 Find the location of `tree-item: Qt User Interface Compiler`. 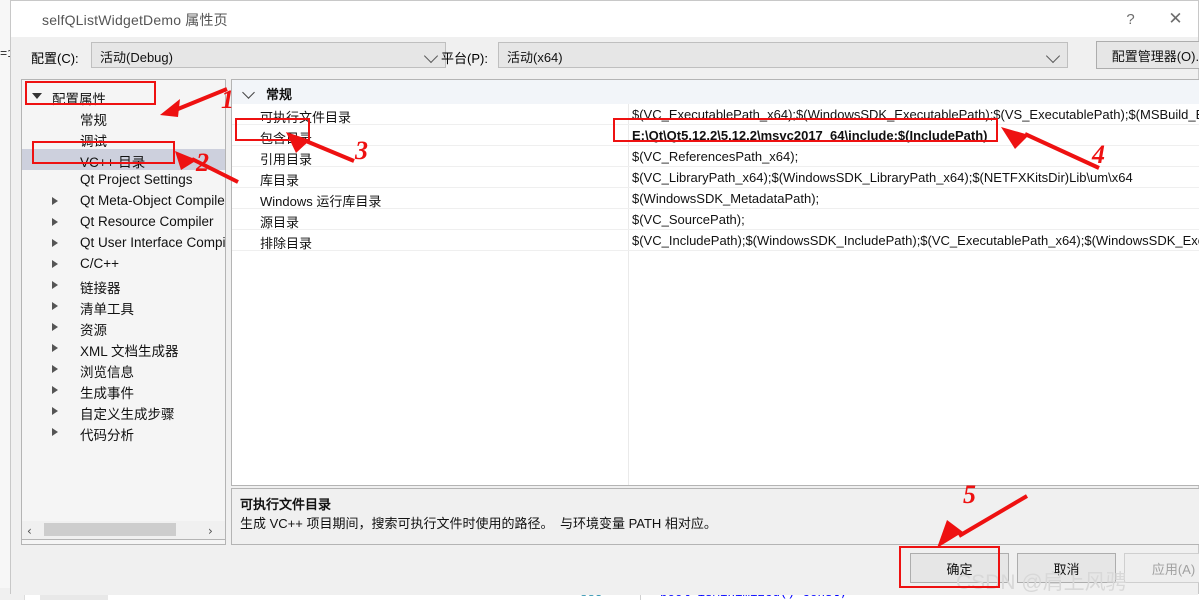

tree-item: Qt User Interface Compiler is located at coordinates (123, 243).